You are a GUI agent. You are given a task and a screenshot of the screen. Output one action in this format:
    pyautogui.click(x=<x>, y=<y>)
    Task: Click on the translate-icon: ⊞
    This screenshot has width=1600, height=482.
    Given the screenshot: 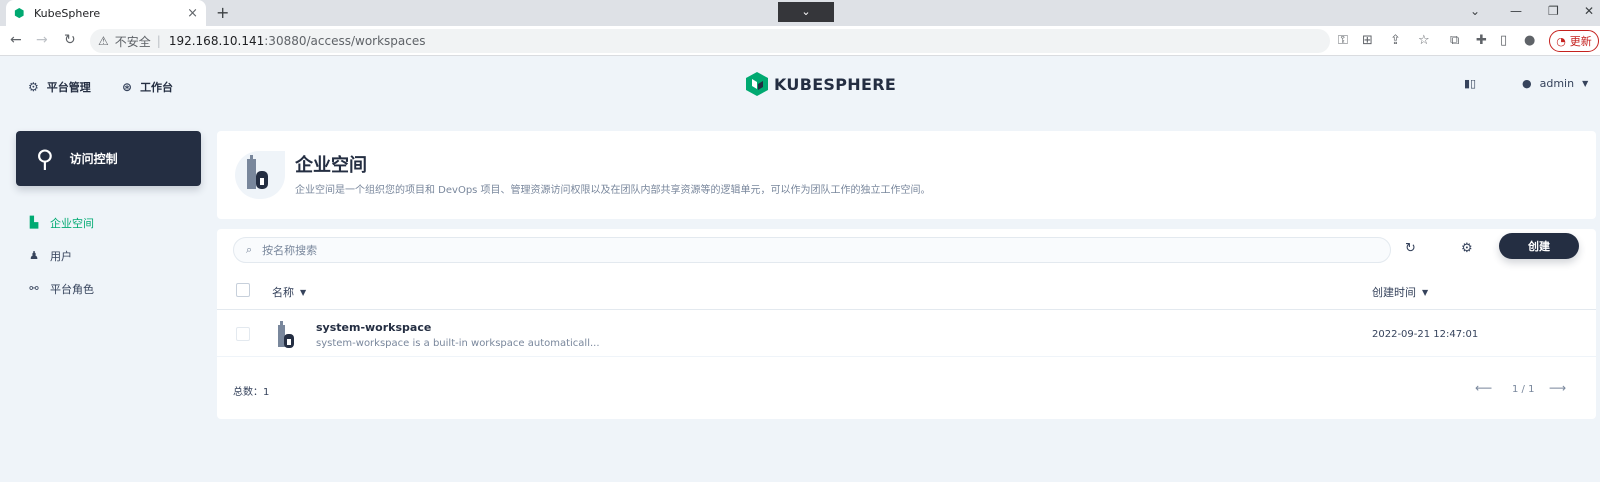 What is the action you would take?
    pyautogui.click(x=1367, y=40)
    